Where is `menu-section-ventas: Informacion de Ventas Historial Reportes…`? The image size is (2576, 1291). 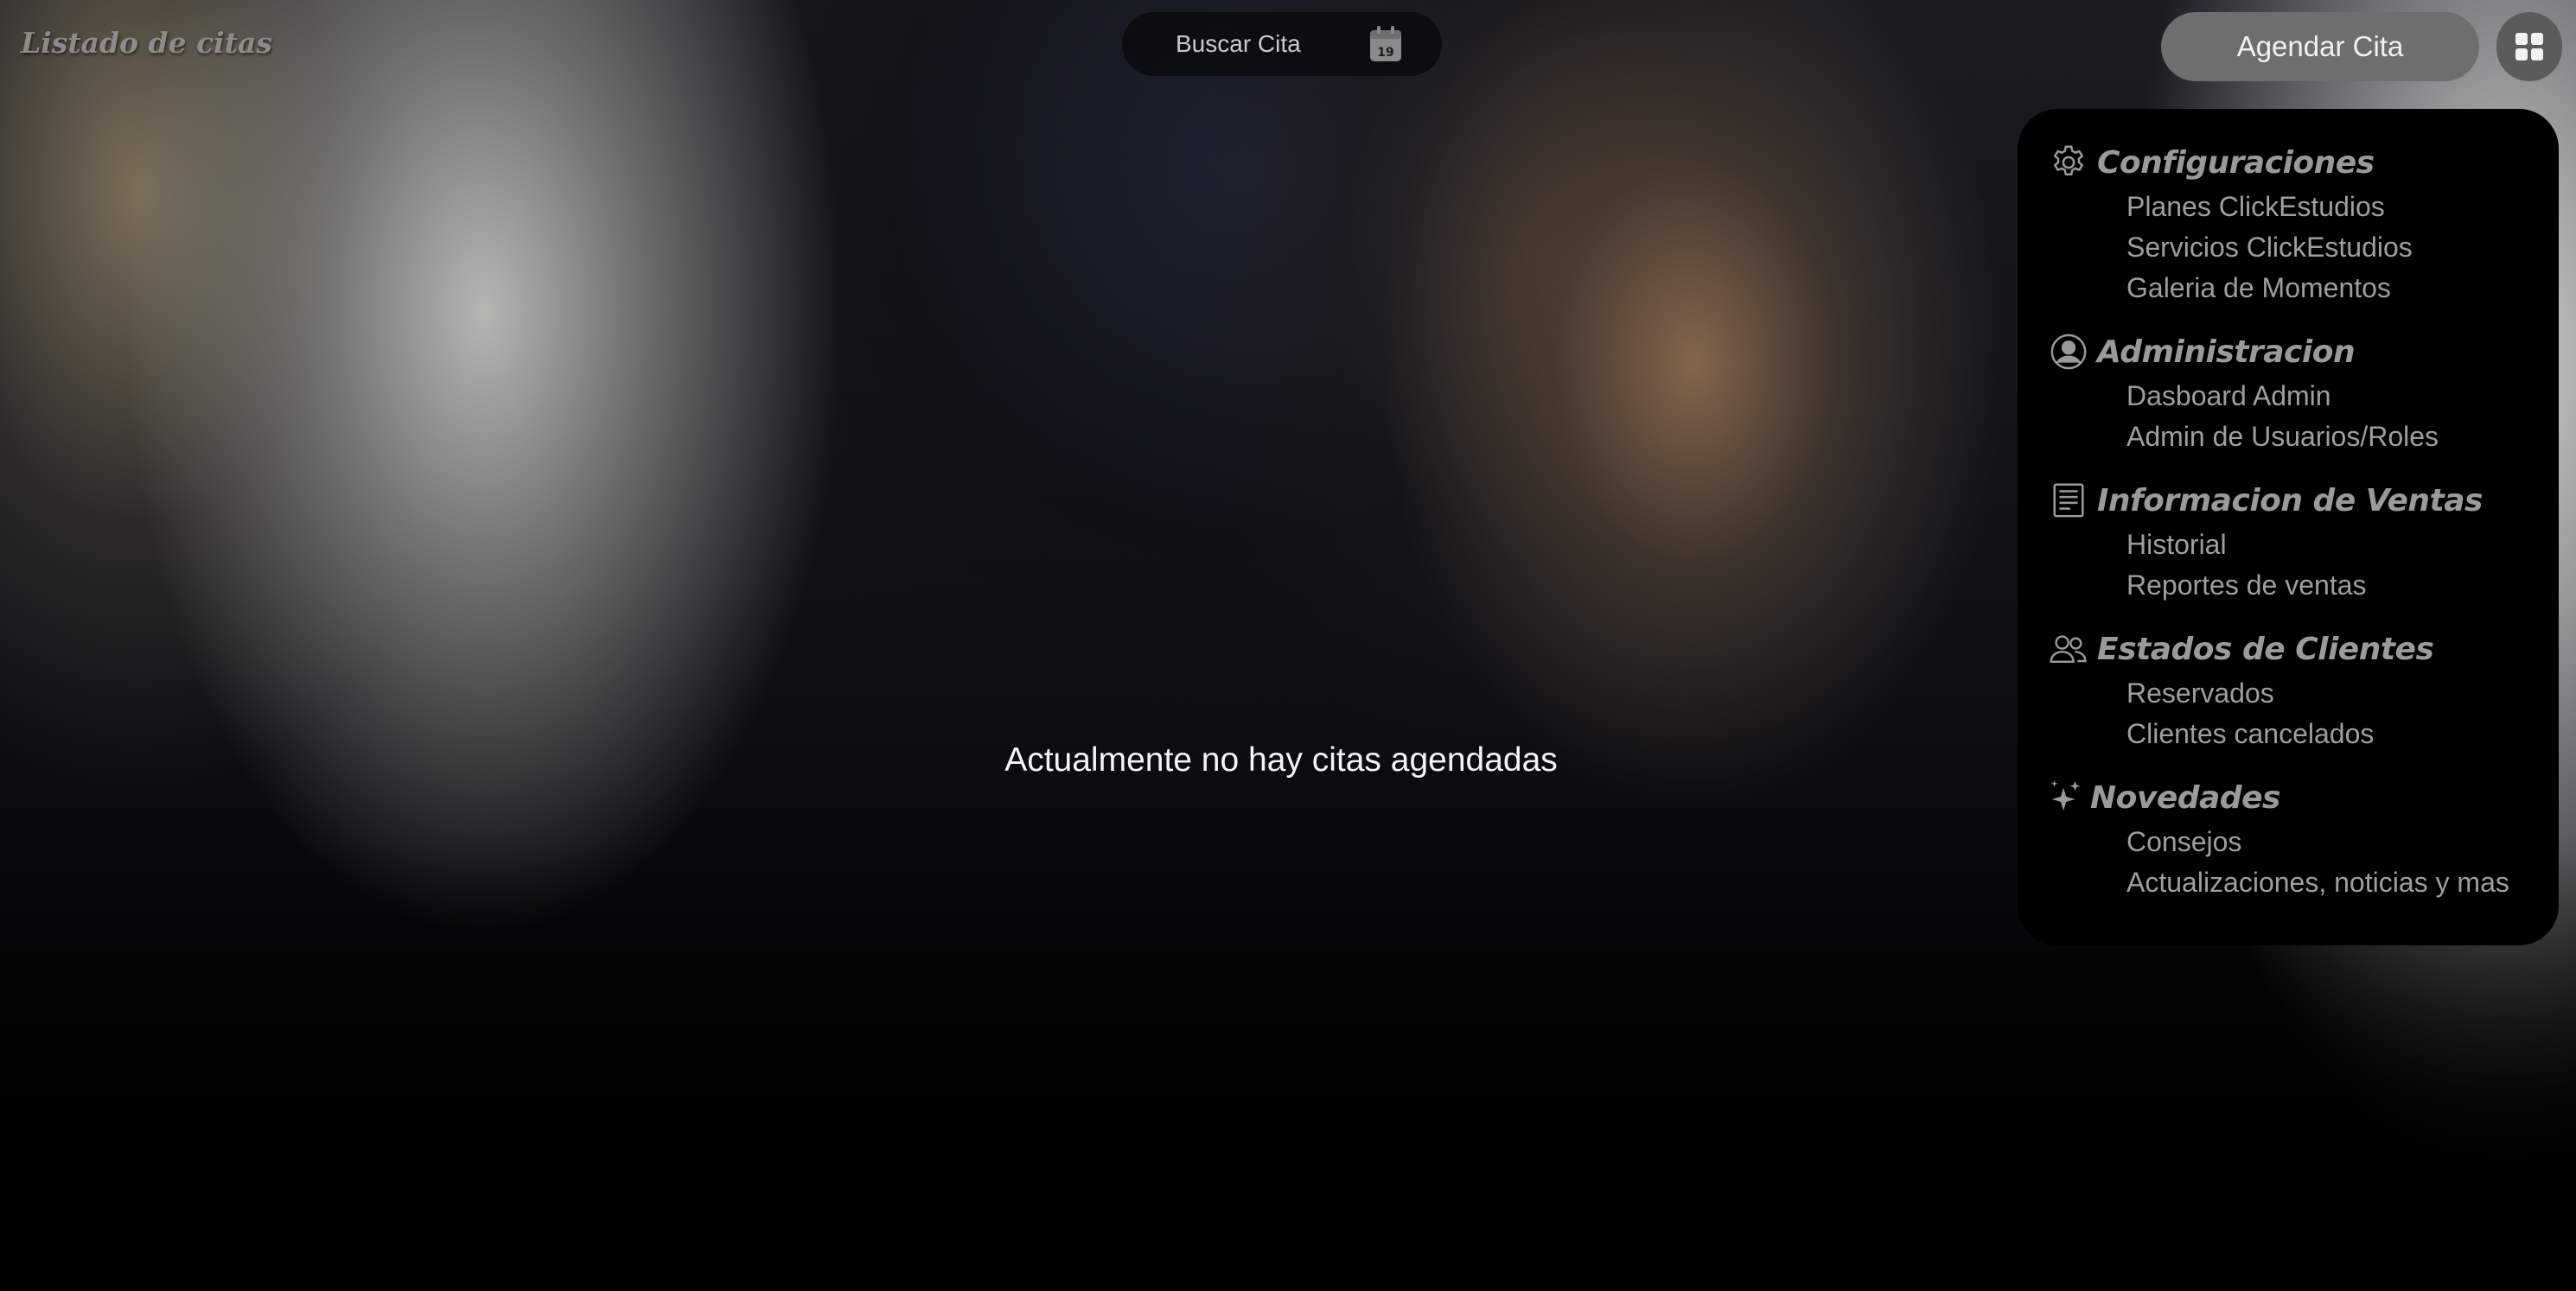 menu-section-ventas: Informacion de Ventas Historial Reportes… is located at coordinates (2303, 541).